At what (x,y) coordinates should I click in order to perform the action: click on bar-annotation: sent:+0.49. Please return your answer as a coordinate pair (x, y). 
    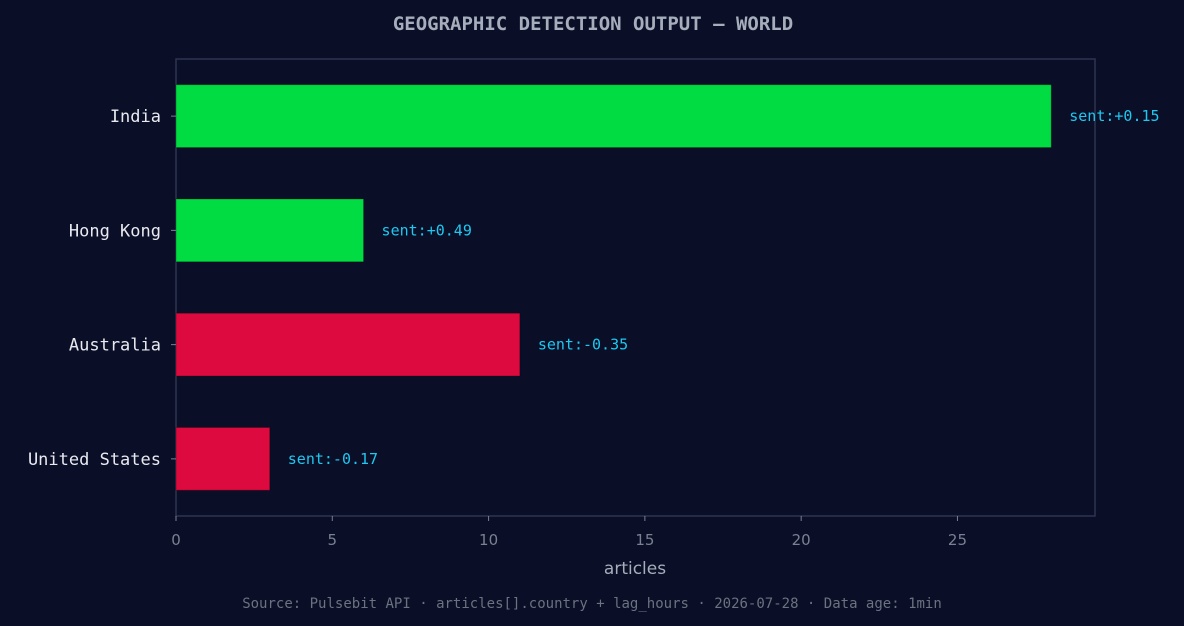
    Looking at the image, I should click on (427, 230).